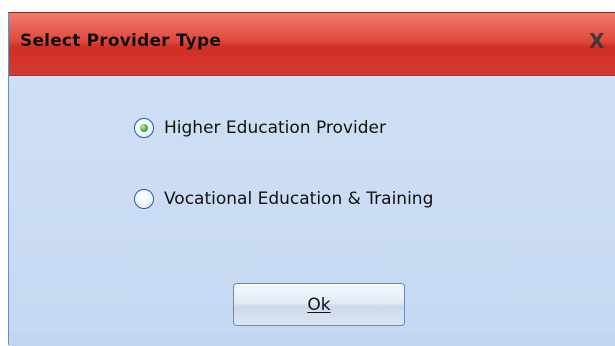 This screenshot has height=346, width=615. What do you see at coordinates (299, 199) in the screenshot?
I see `option-label: Vocational Education & Training` at bounding box center [299, 199].